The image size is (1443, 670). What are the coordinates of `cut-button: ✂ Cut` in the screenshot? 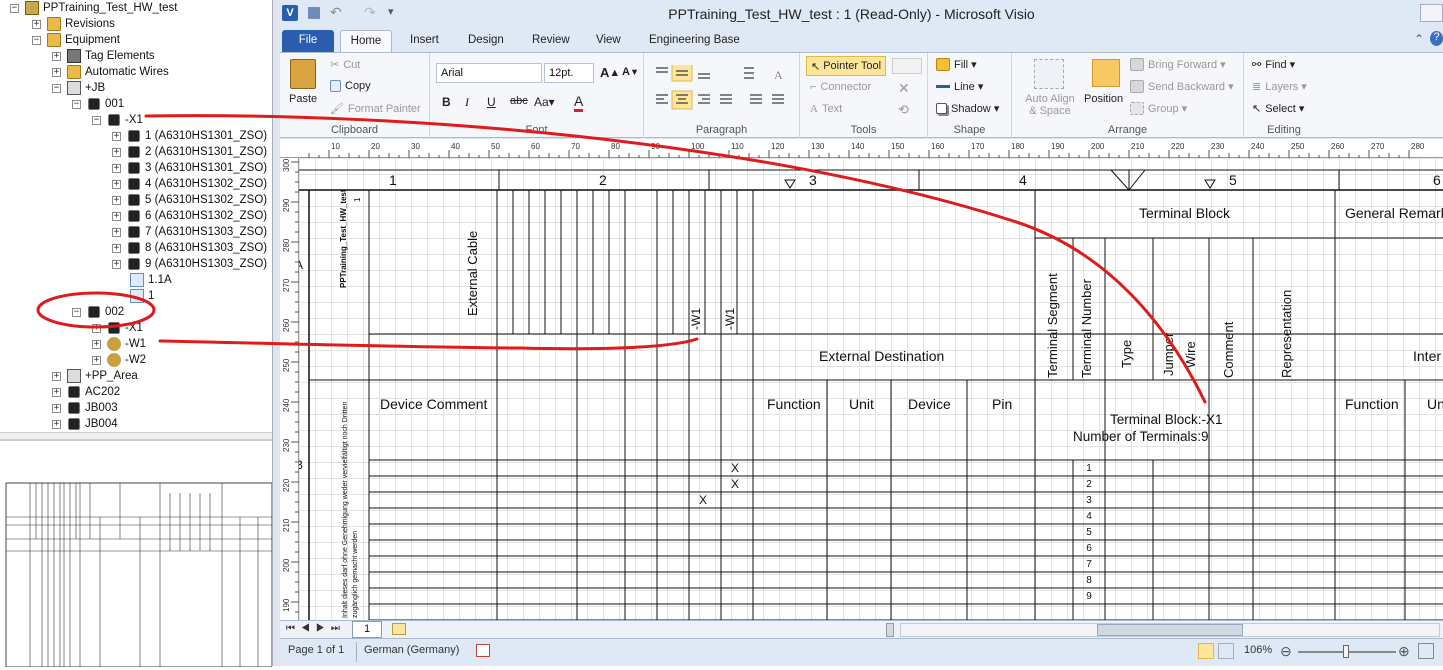 It's located at (345, 65).